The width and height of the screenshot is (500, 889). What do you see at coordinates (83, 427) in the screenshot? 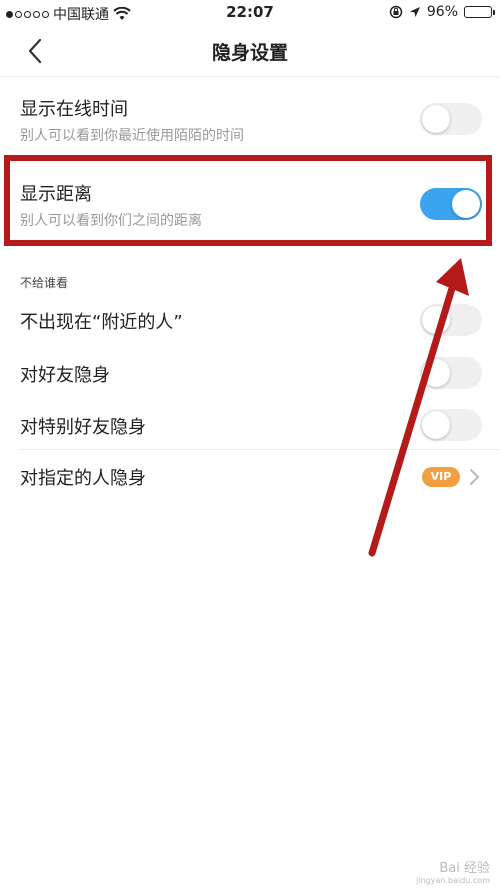
I see `hide-item-label: 对特别好友隐身` at bounding box center [83, 427].